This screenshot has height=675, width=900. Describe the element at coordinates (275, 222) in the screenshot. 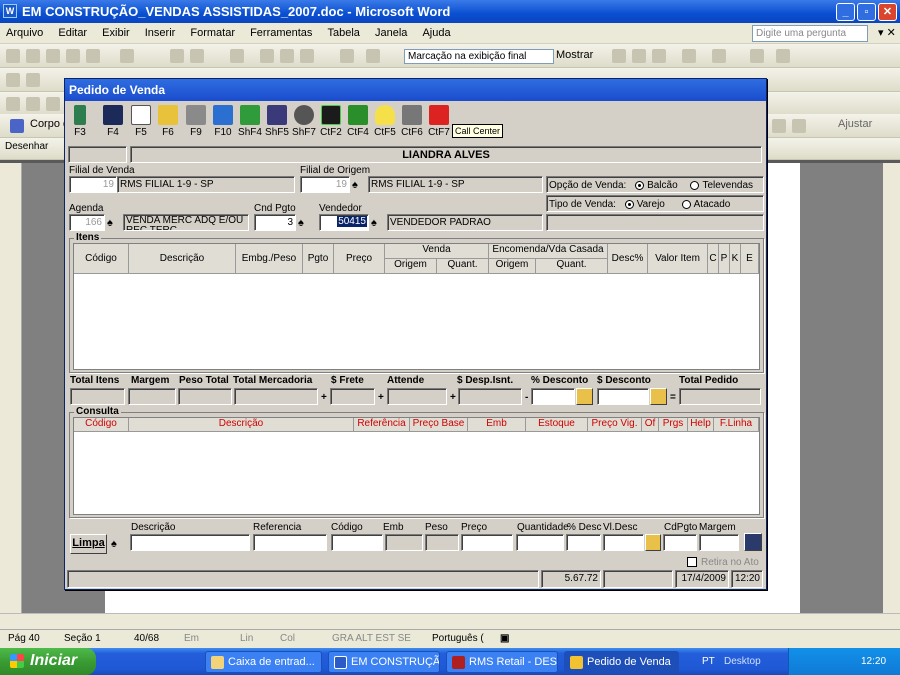

I see `cnd-pgto-input: 3` at that location.